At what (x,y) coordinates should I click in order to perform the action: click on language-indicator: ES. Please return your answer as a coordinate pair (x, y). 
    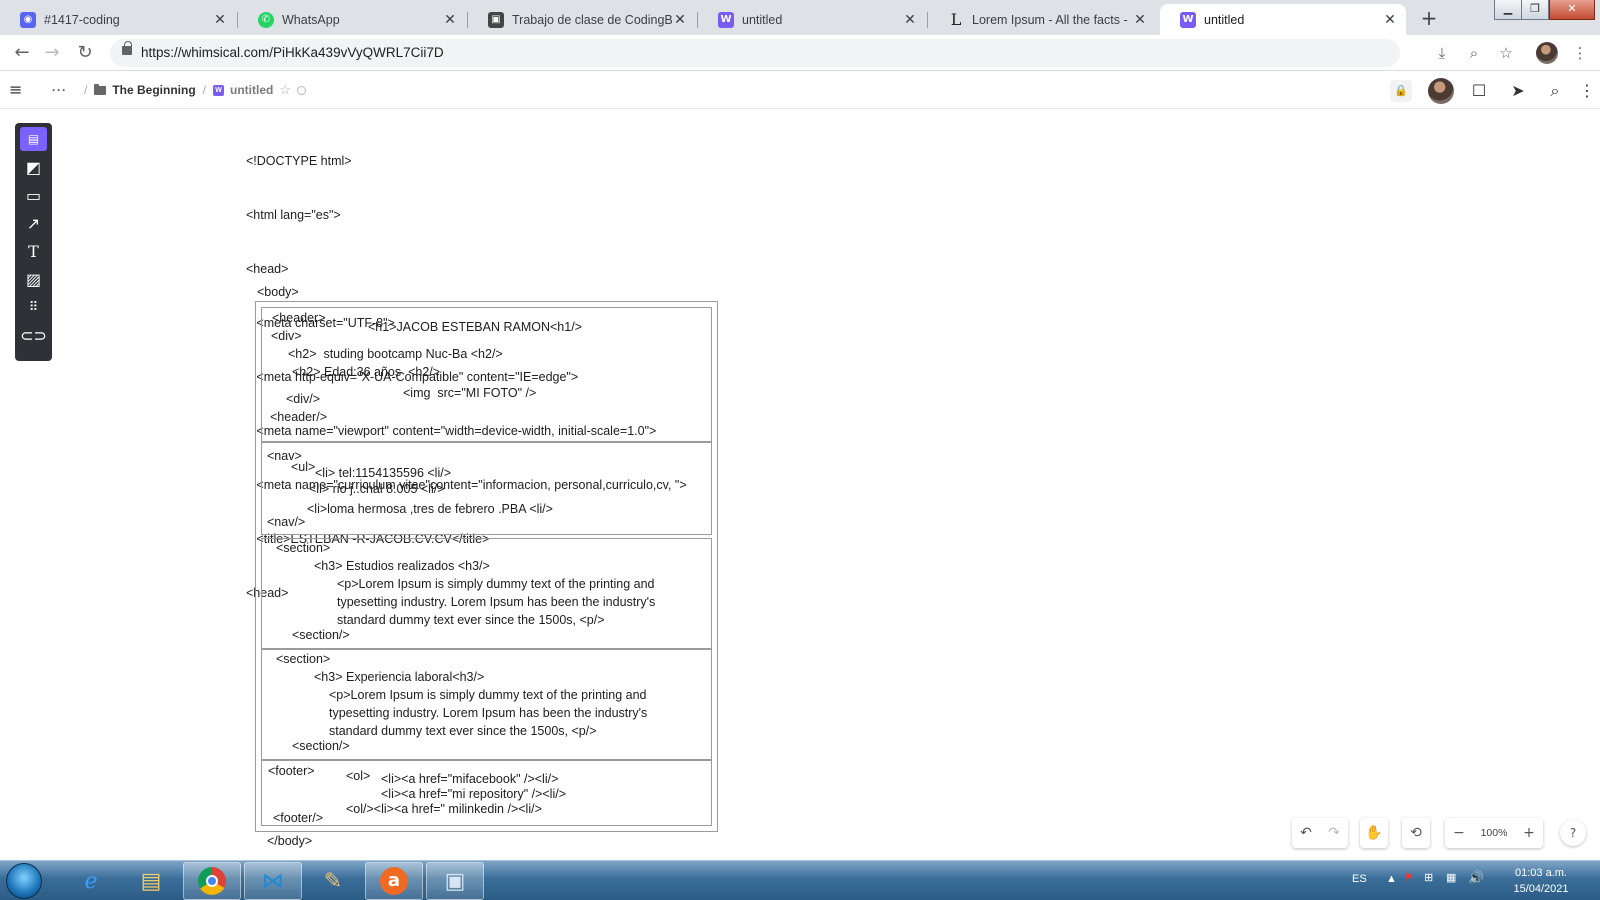
    Looking at the image, I should click on (1359, 879).